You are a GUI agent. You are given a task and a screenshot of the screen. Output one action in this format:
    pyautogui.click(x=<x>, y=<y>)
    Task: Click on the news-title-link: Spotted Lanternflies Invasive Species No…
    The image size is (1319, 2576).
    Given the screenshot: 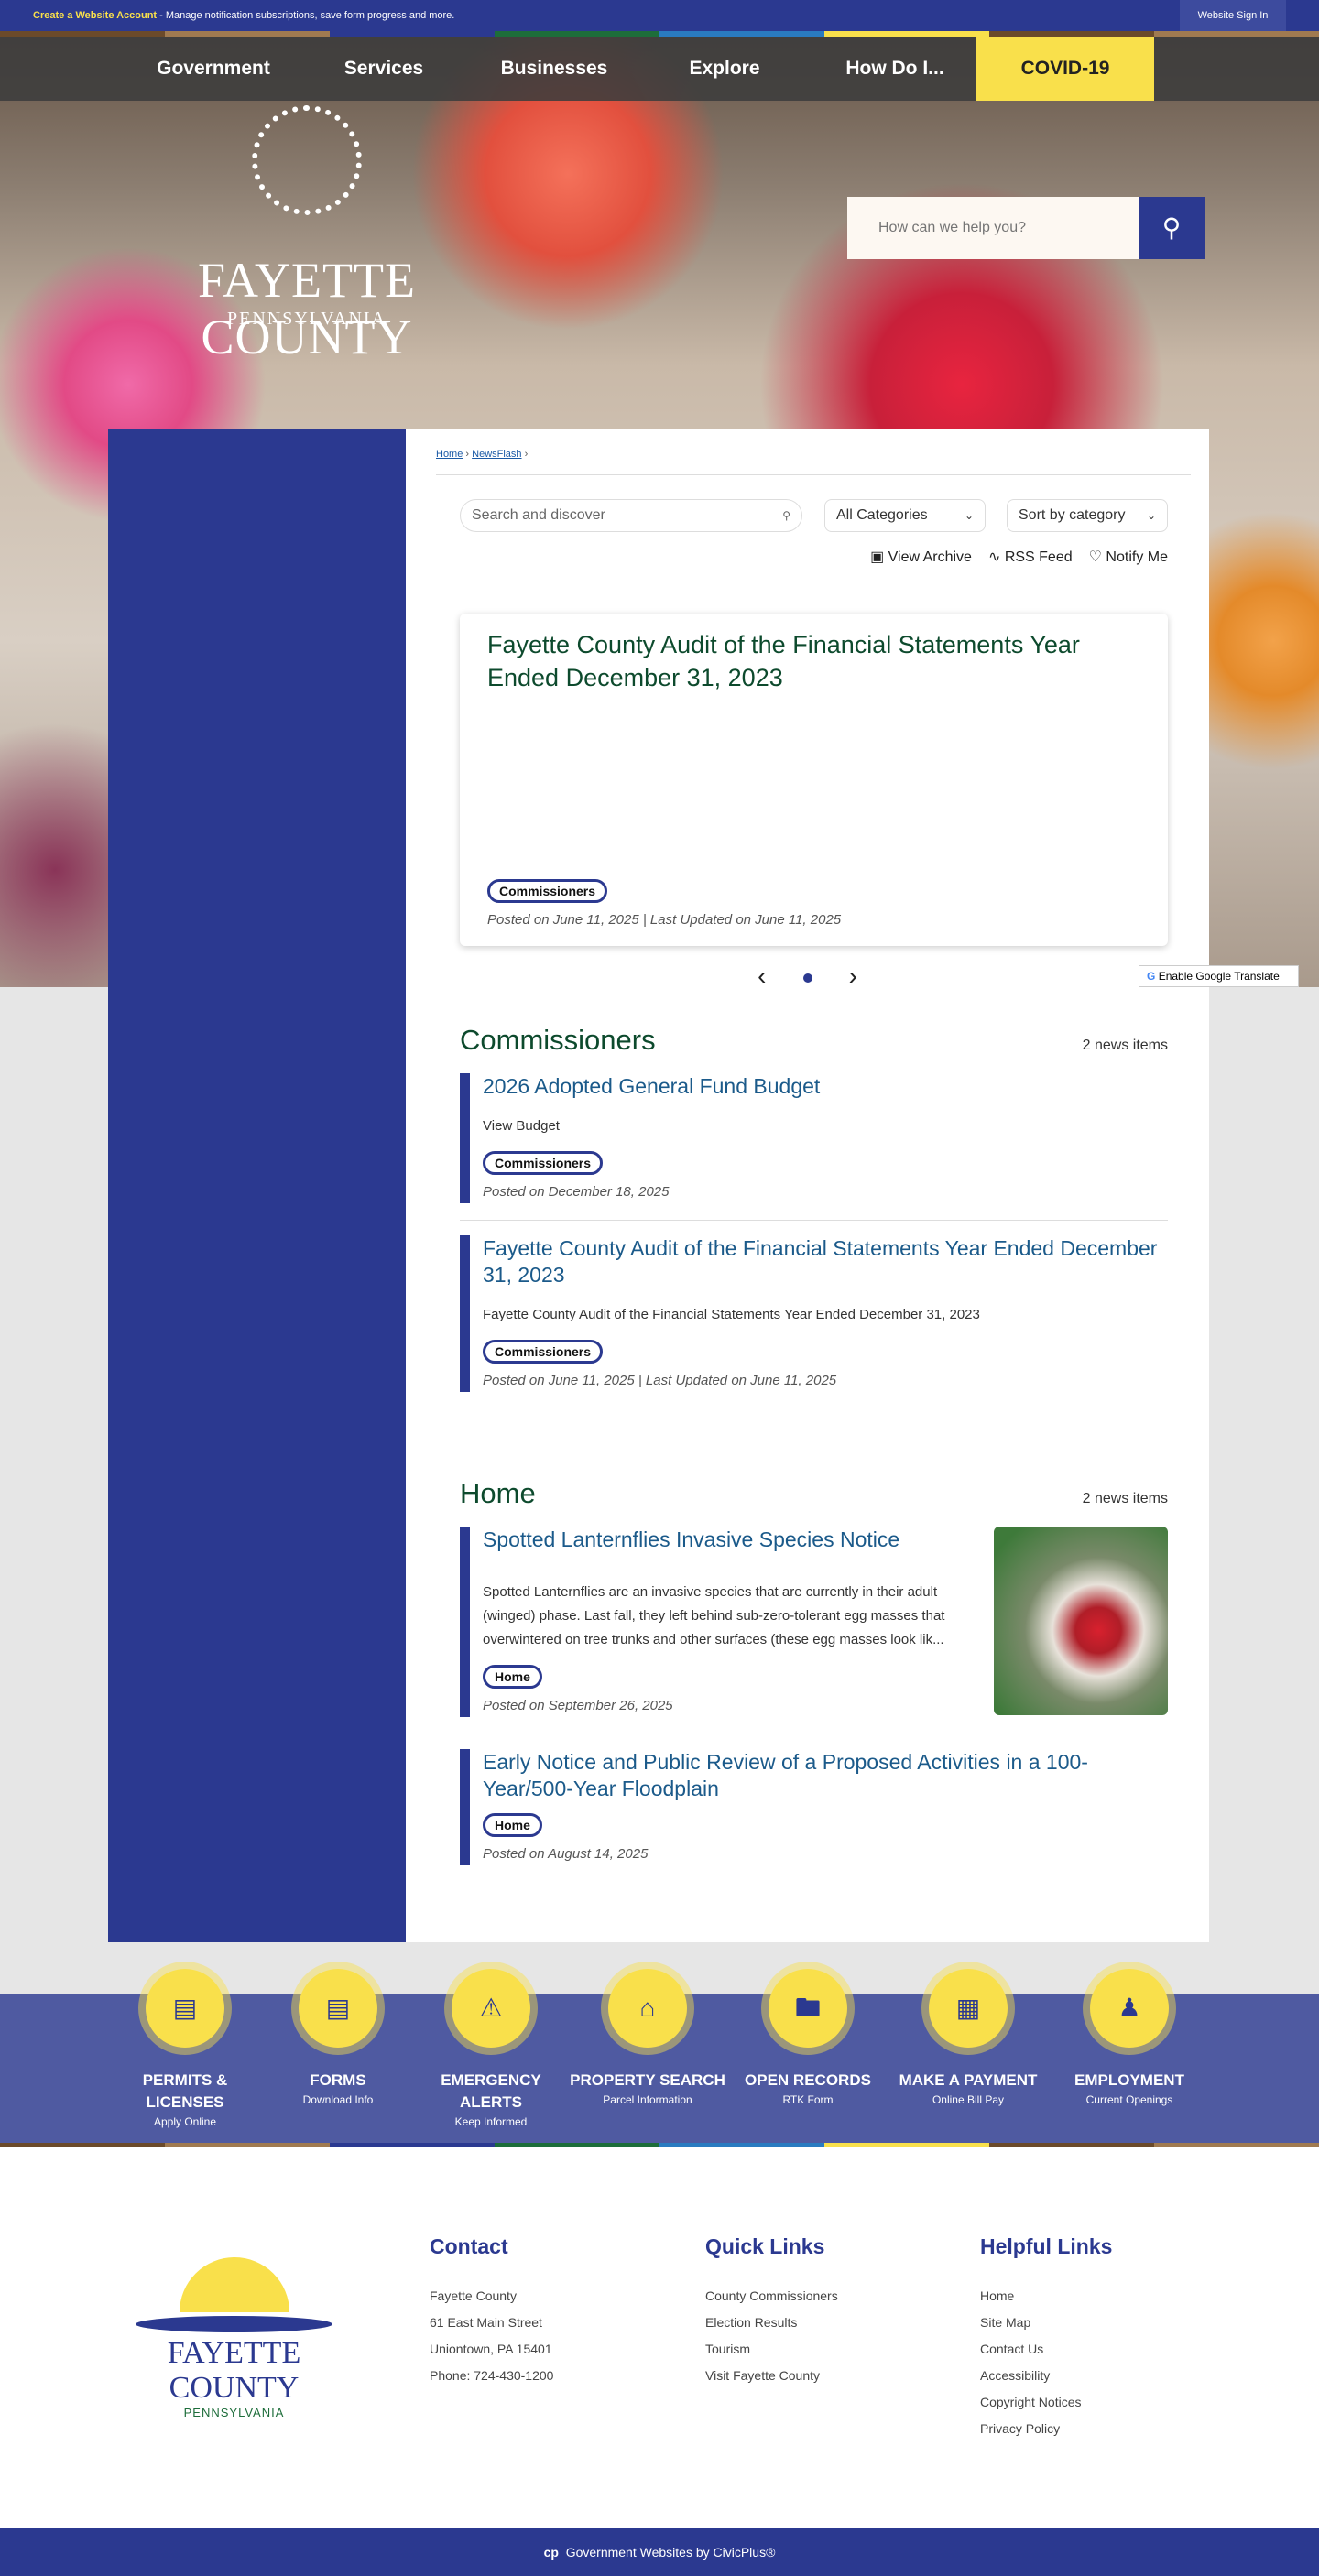 What is the action you would take?
    pyautogui.click(x=729, y=1540)
    